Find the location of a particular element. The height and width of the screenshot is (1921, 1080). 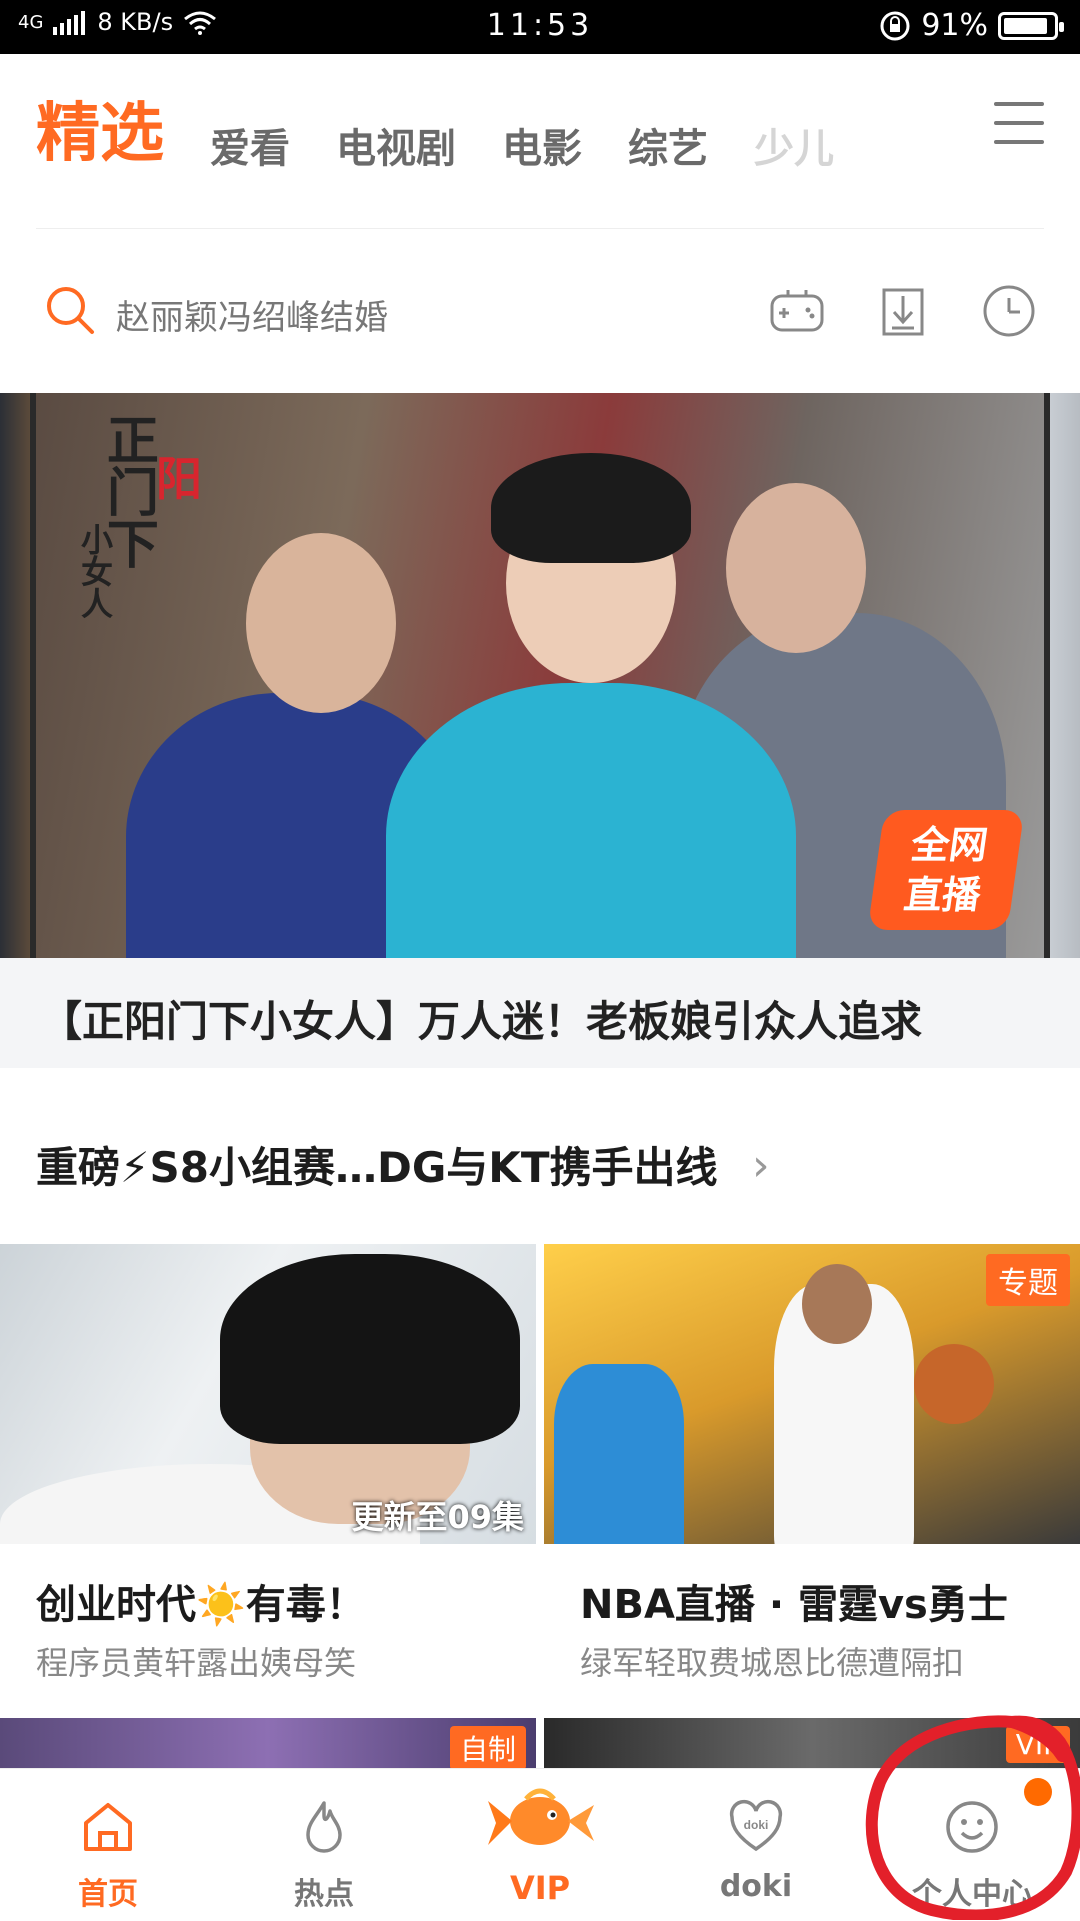

topic-tag: 专题 is located at coordinates (1028, 1280).